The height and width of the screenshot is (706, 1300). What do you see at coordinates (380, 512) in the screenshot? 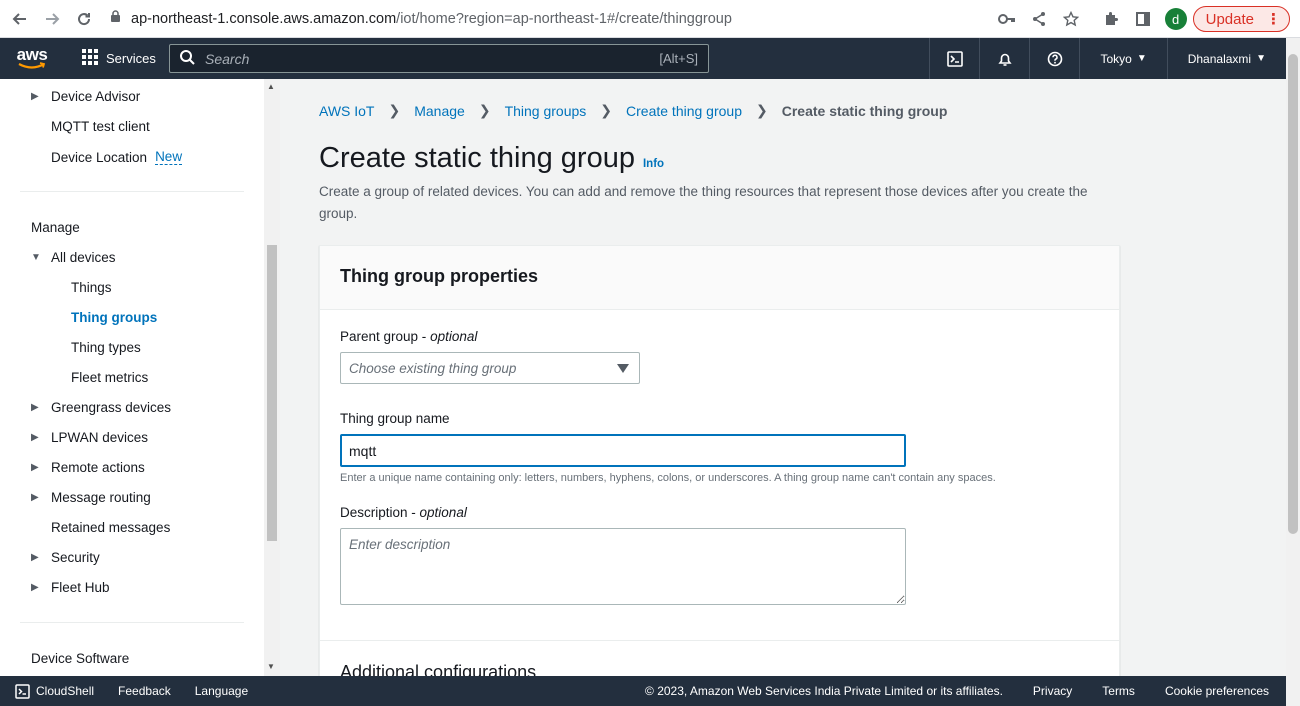
I see `description-label-text: Description -` at bounding box center [380, 512].